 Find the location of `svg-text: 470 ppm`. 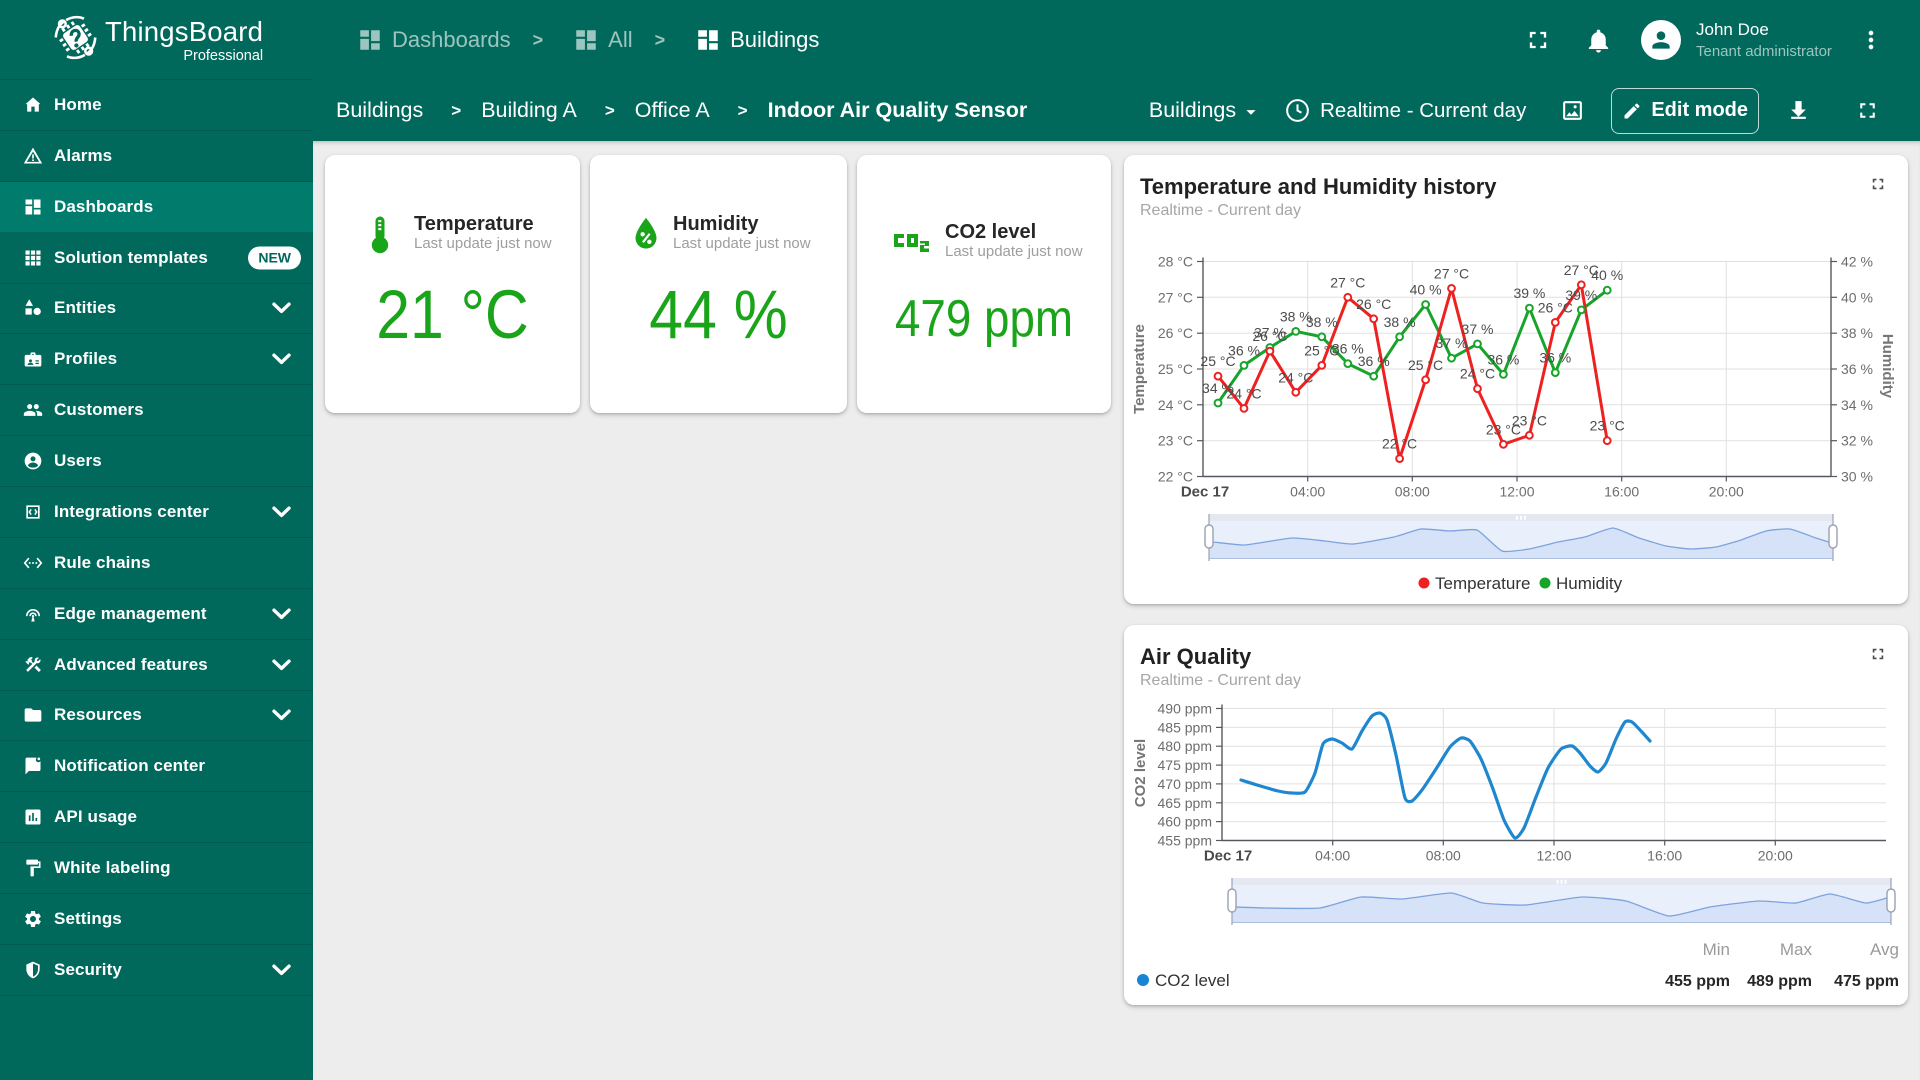

svg-text: 470 ppm is located at coordinates (1185, 784).